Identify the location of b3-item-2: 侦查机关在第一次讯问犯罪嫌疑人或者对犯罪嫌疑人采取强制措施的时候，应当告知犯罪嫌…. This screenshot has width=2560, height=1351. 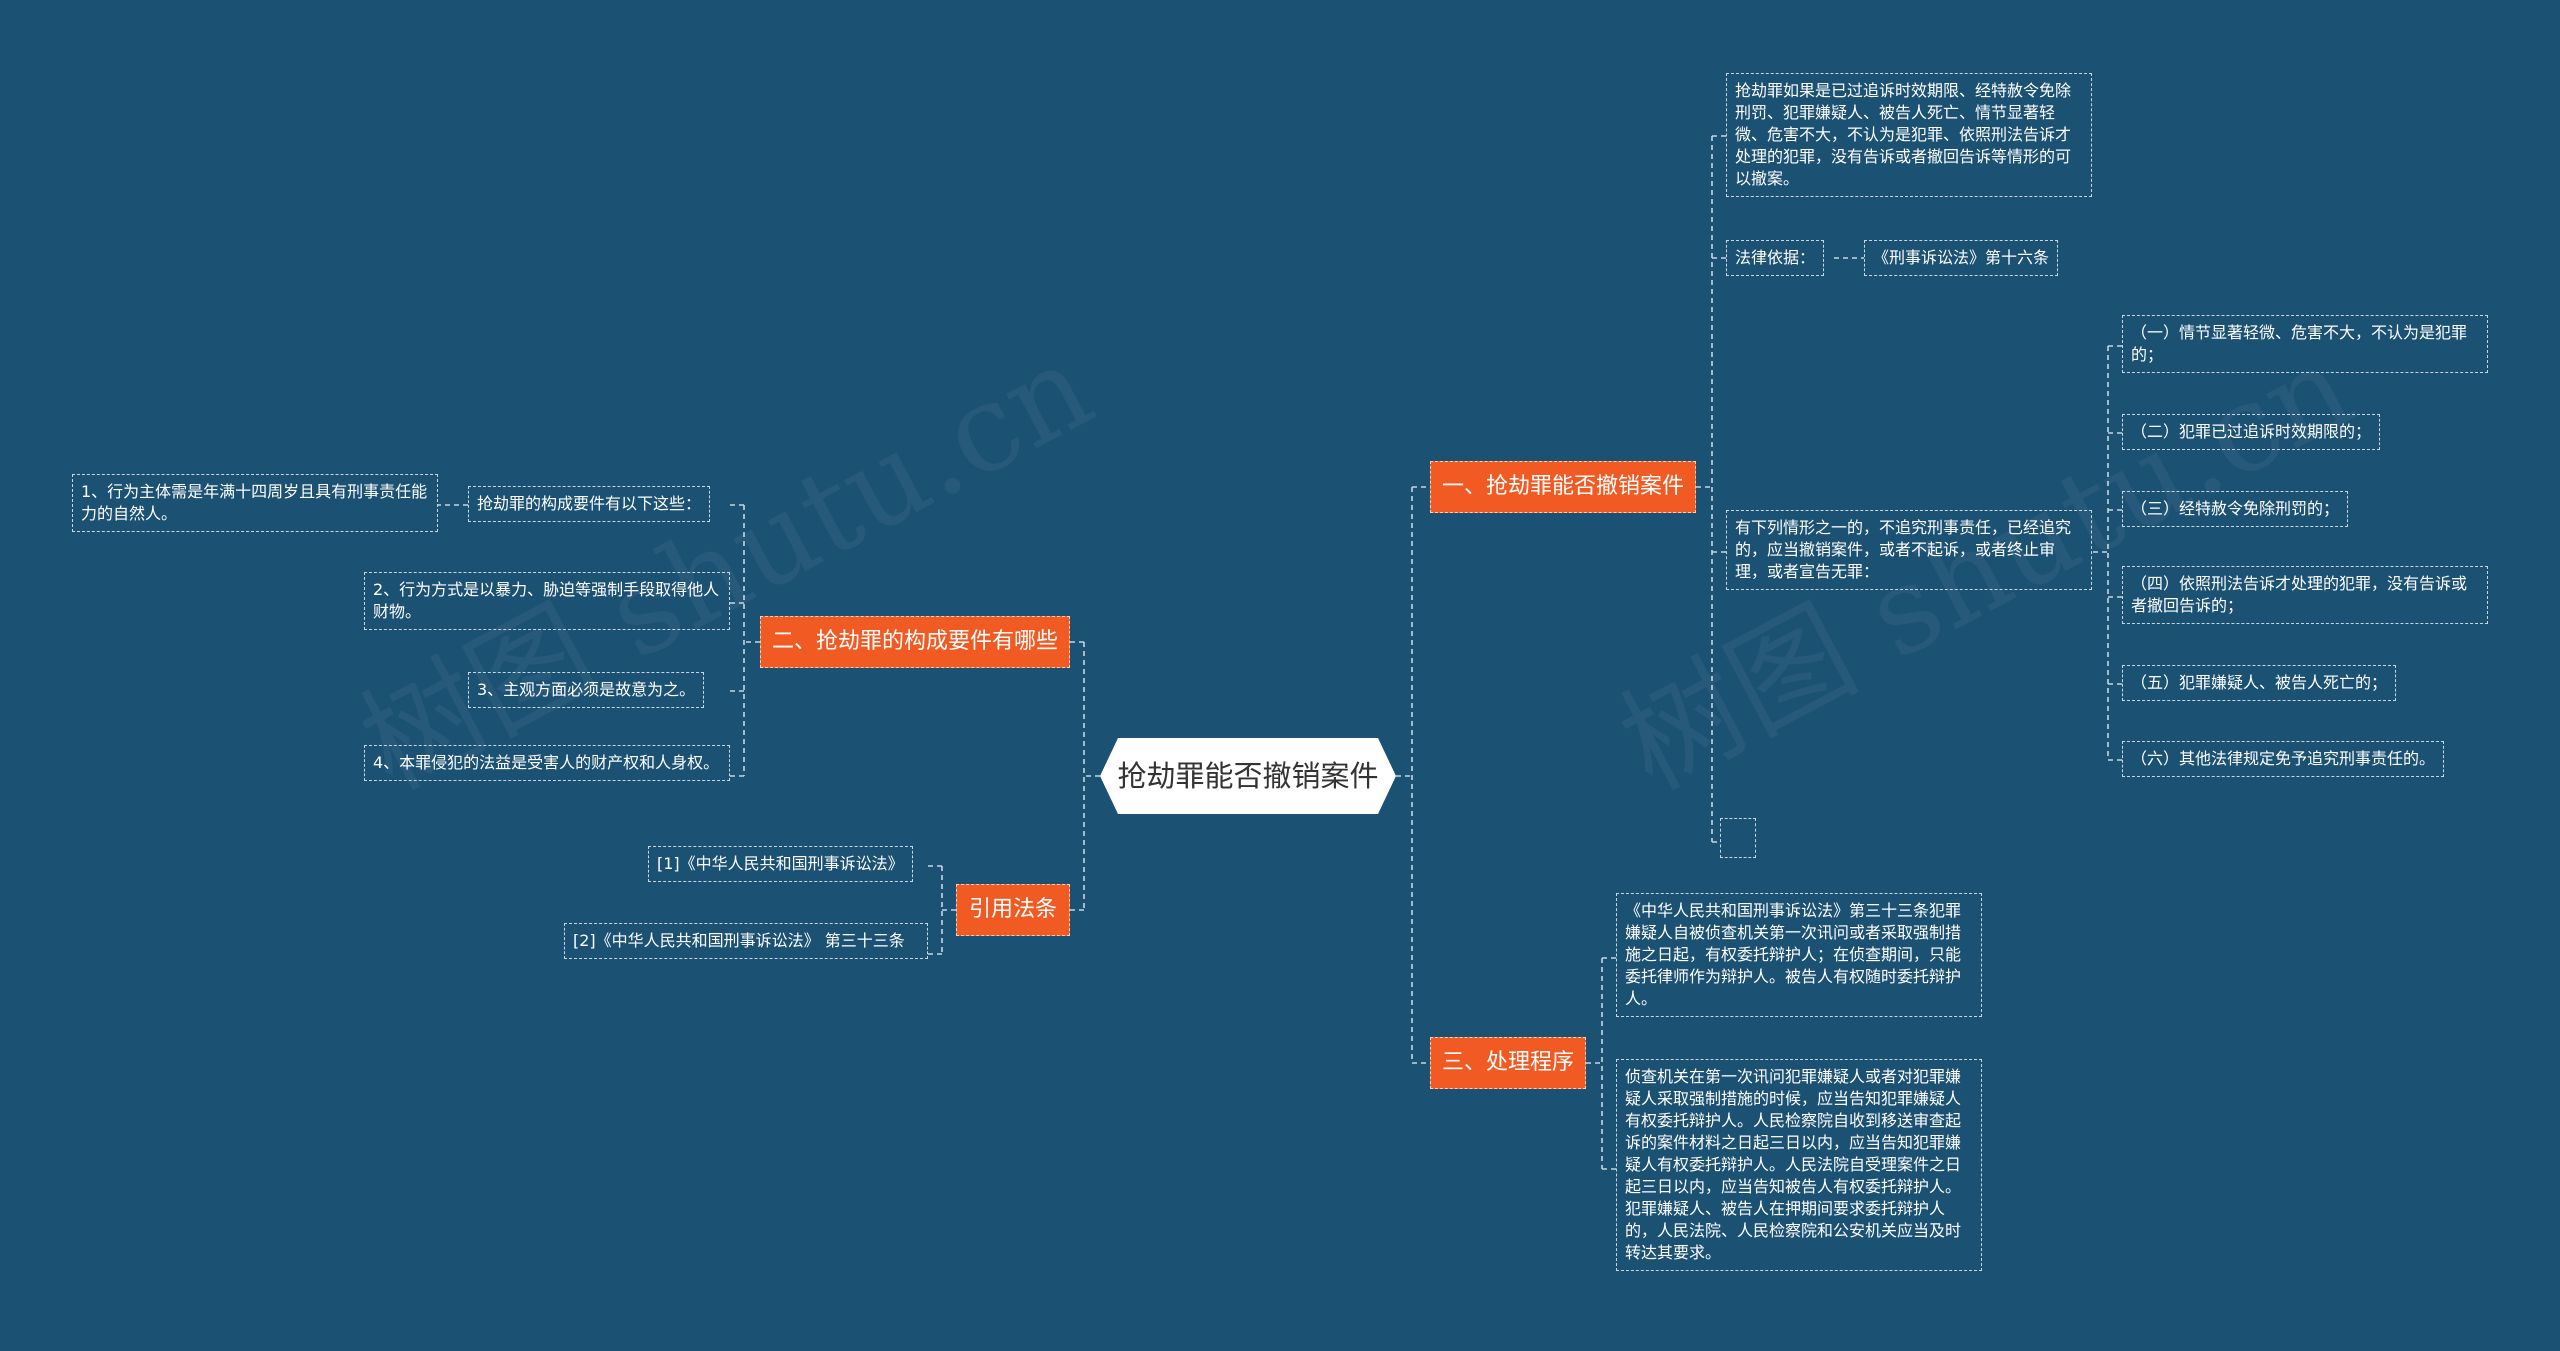
(1799, 1165).